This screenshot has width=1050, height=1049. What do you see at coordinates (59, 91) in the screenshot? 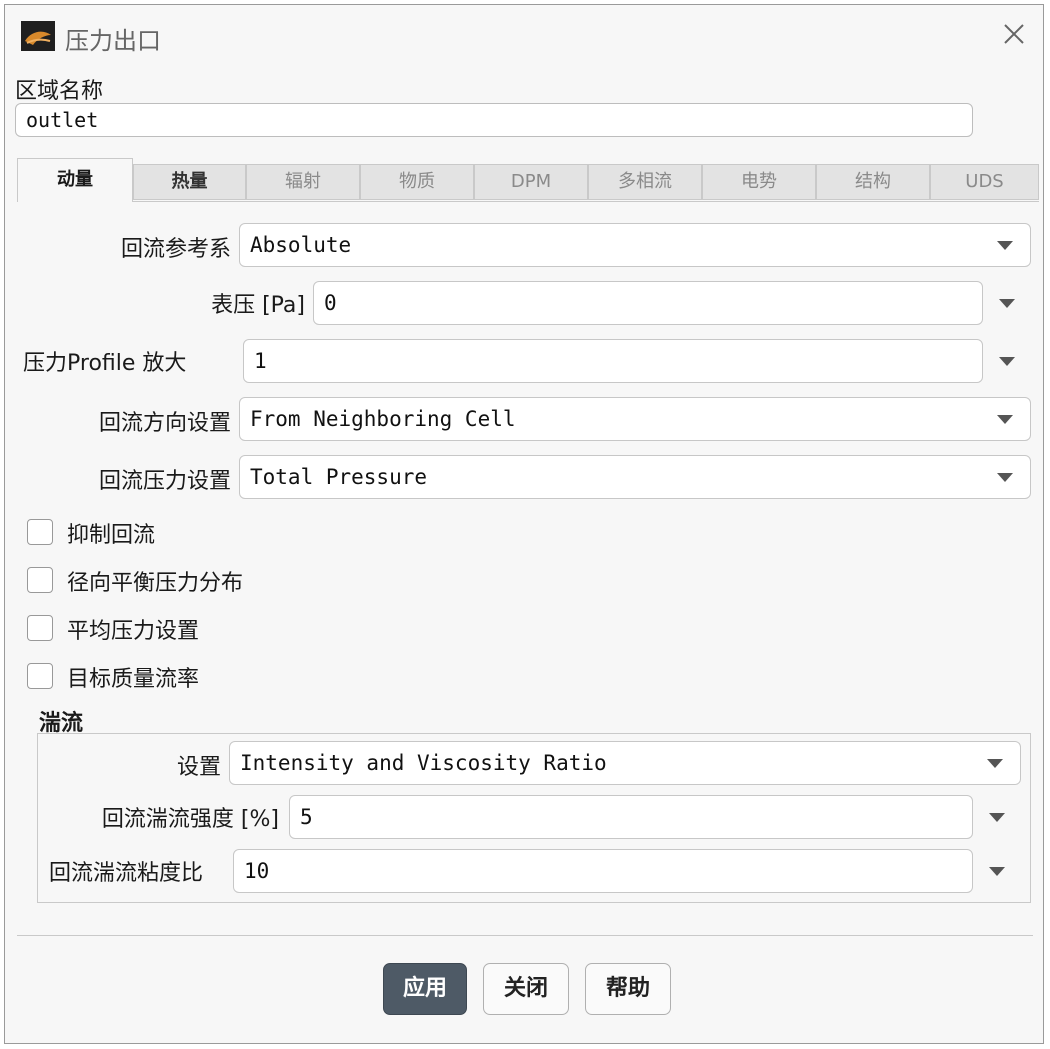
I see `zone-name-label: 区域名称` at bounding box center [59, 91].